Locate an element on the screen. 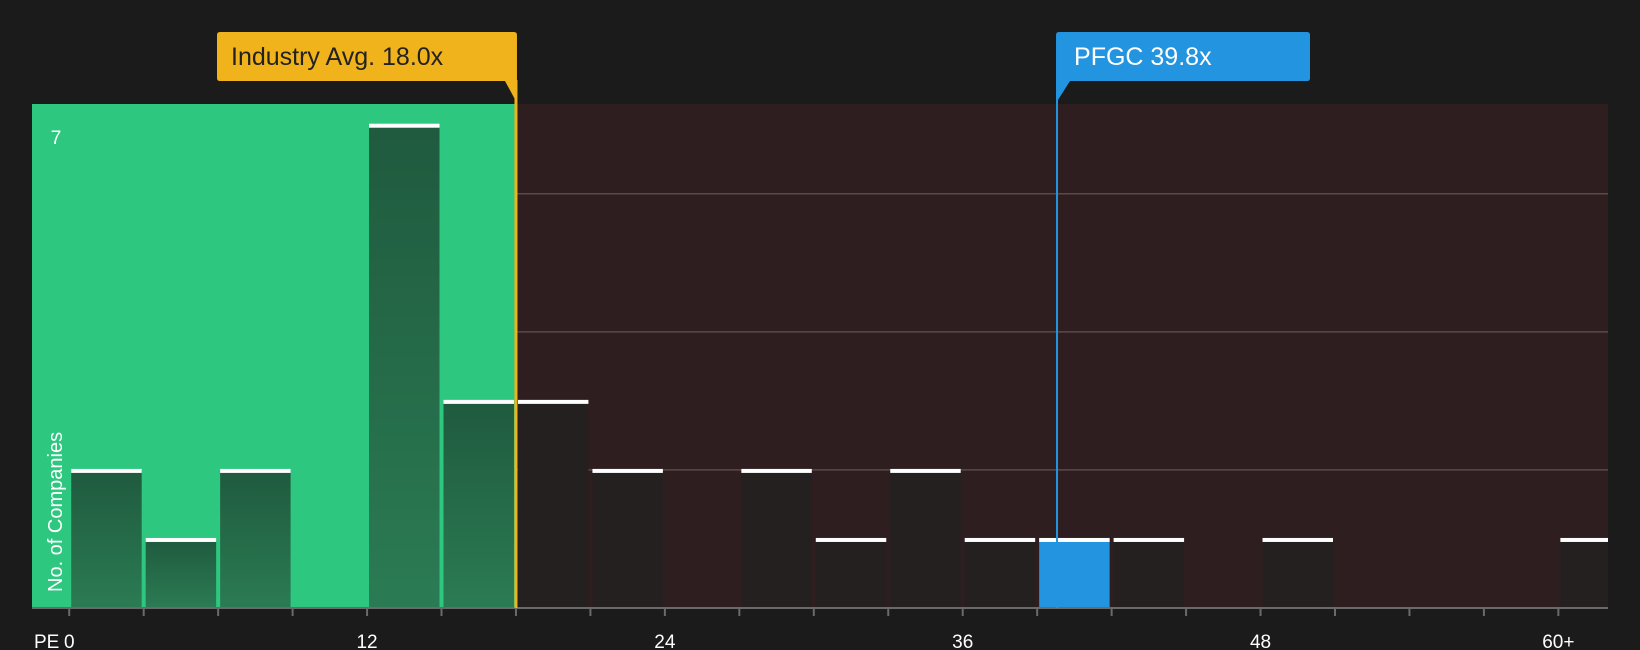 This screenshot has height=650, width=1640. x-tick-label: 36 is located at coordinates (962, 641).